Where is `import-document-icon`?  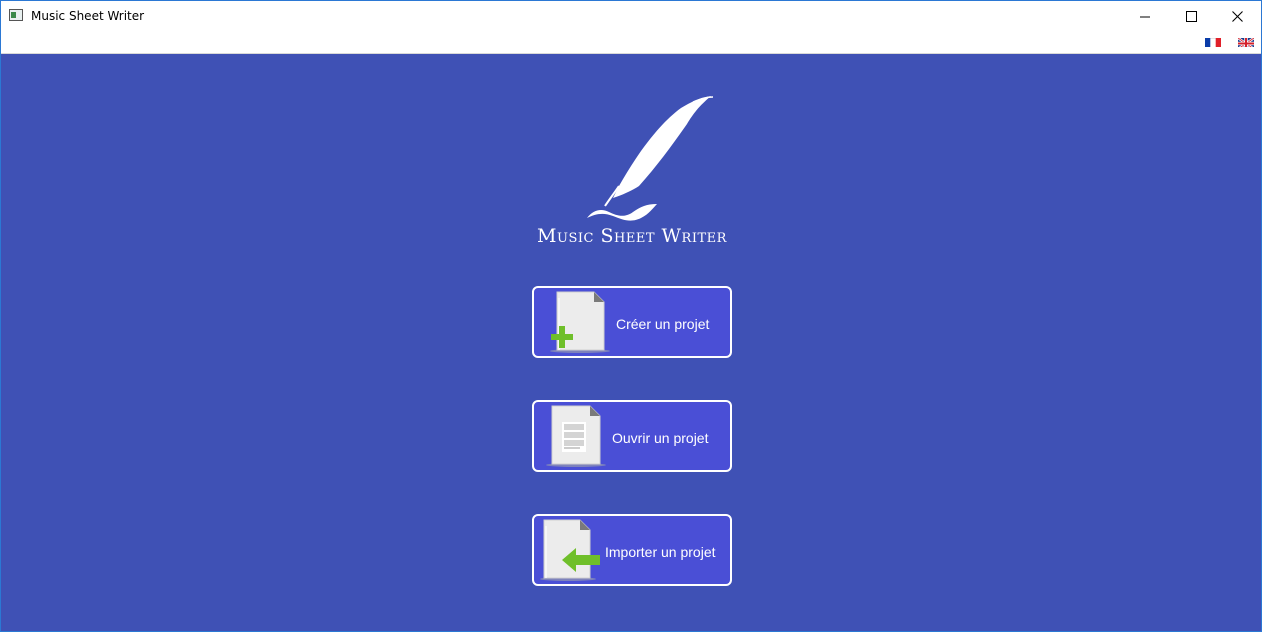
import-document-icon is located at coordinates (570, 550).